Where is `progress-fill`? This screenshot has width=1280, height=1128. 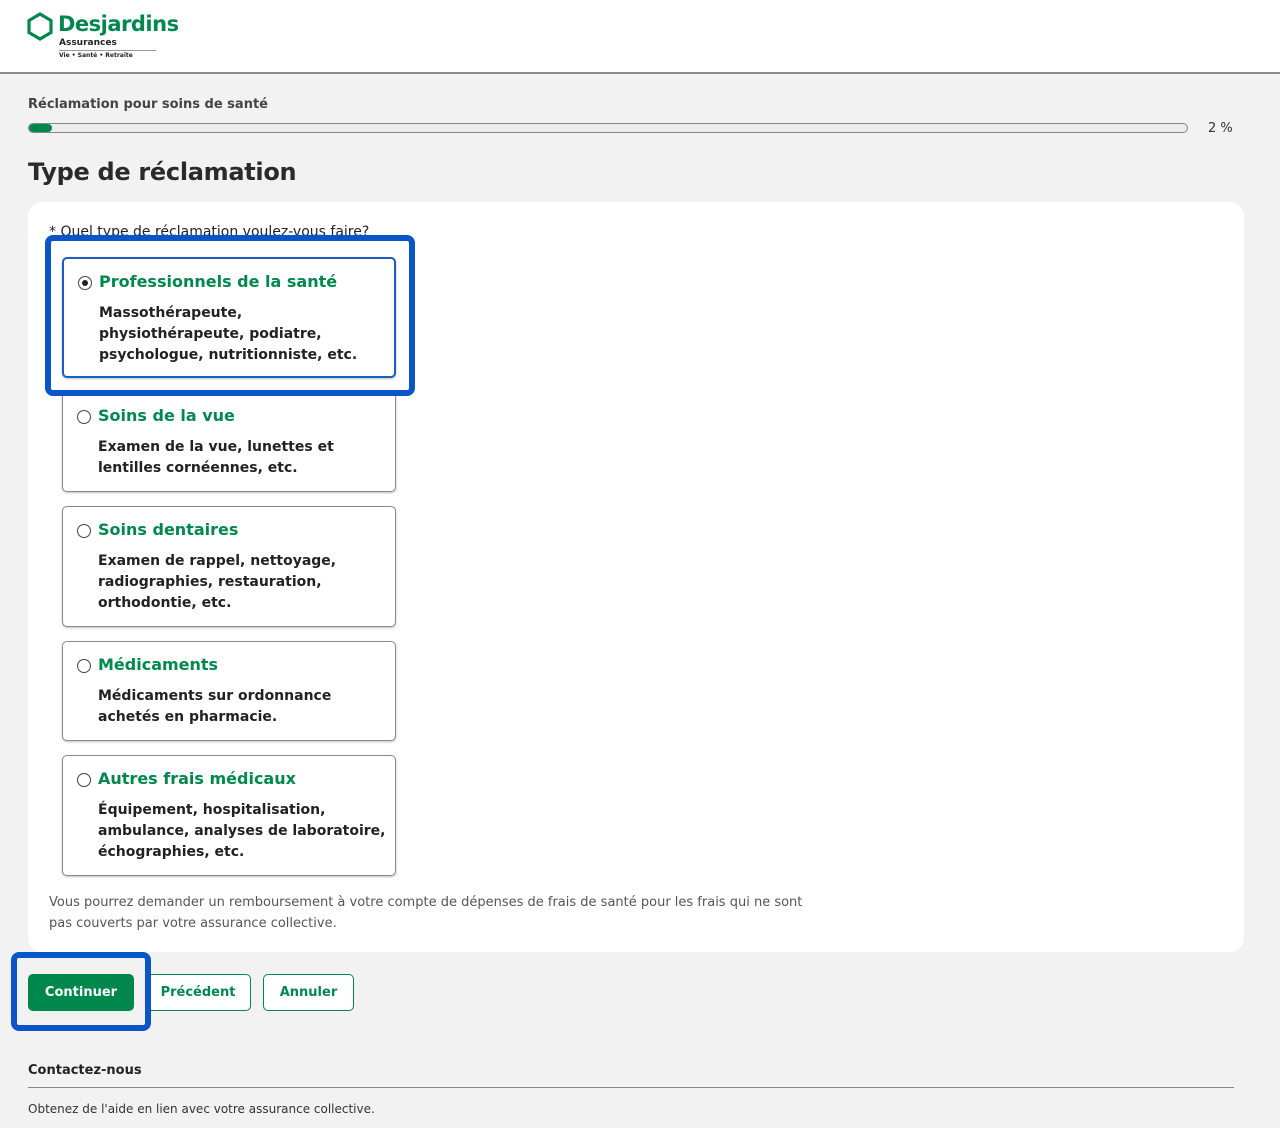
progress-fill is located at coordinates (41, 128).